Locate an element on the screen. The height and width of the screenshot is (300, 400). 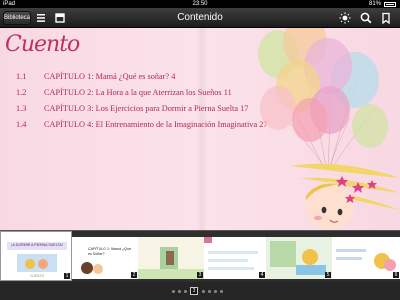
current-page-marker: 3 is located at coordinates (194, 291).